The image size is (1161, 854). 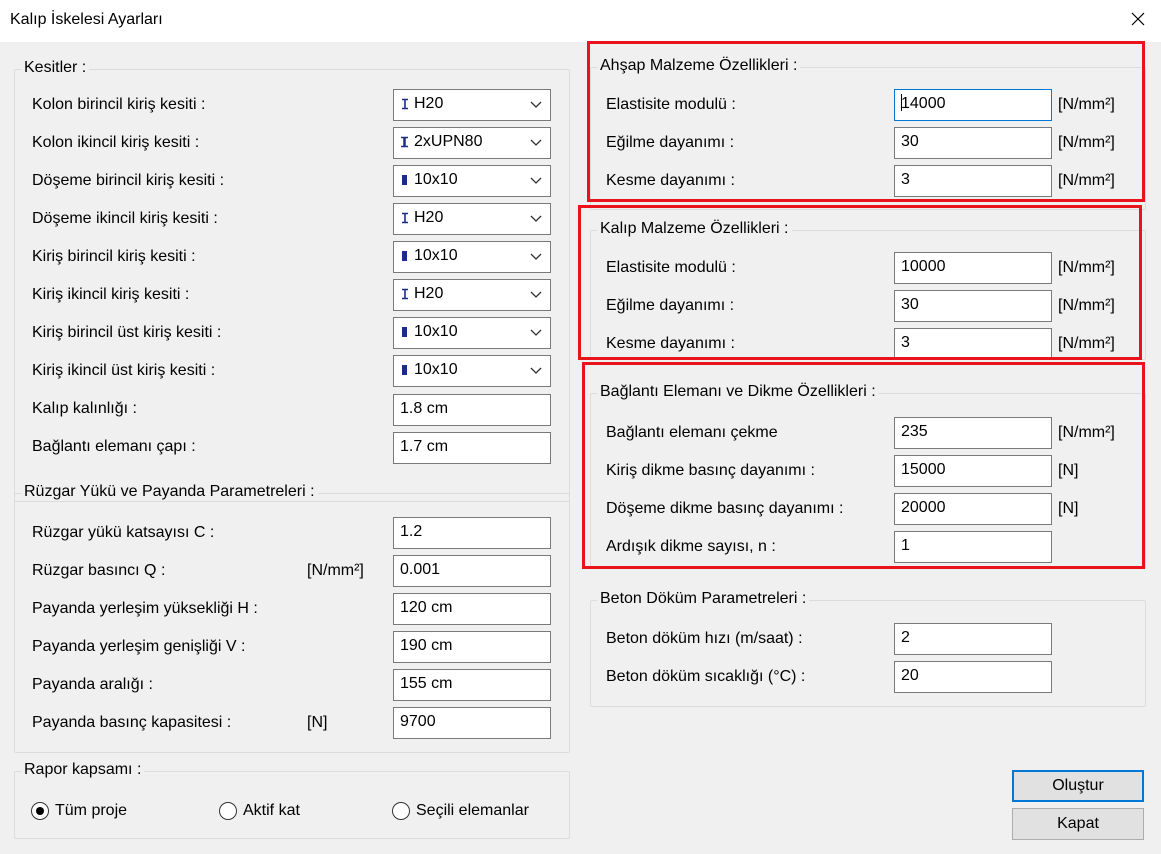 What do you see at coordinates (704, 638) in the screenshot?
I see `beton-label: Beton döküm hızı (m/saat) :` at bounding box center [704, 638].